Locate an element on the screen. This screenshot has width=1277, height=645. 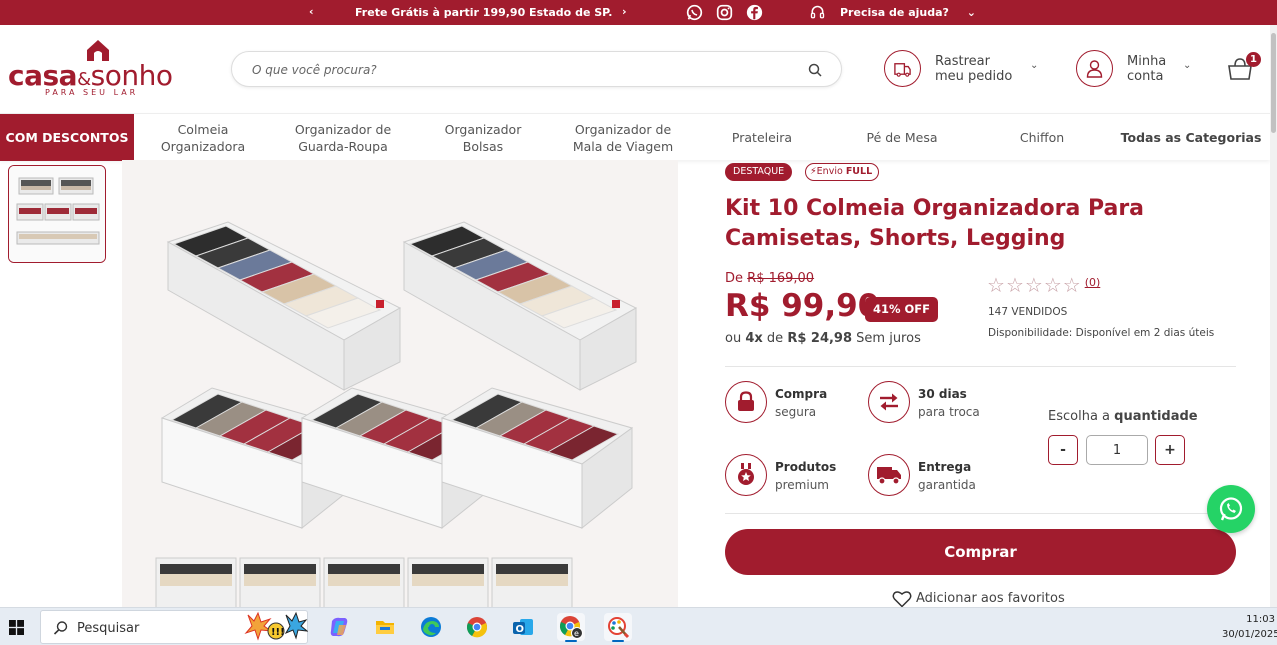
file-explorer-app is located at coordinates (385, 627).